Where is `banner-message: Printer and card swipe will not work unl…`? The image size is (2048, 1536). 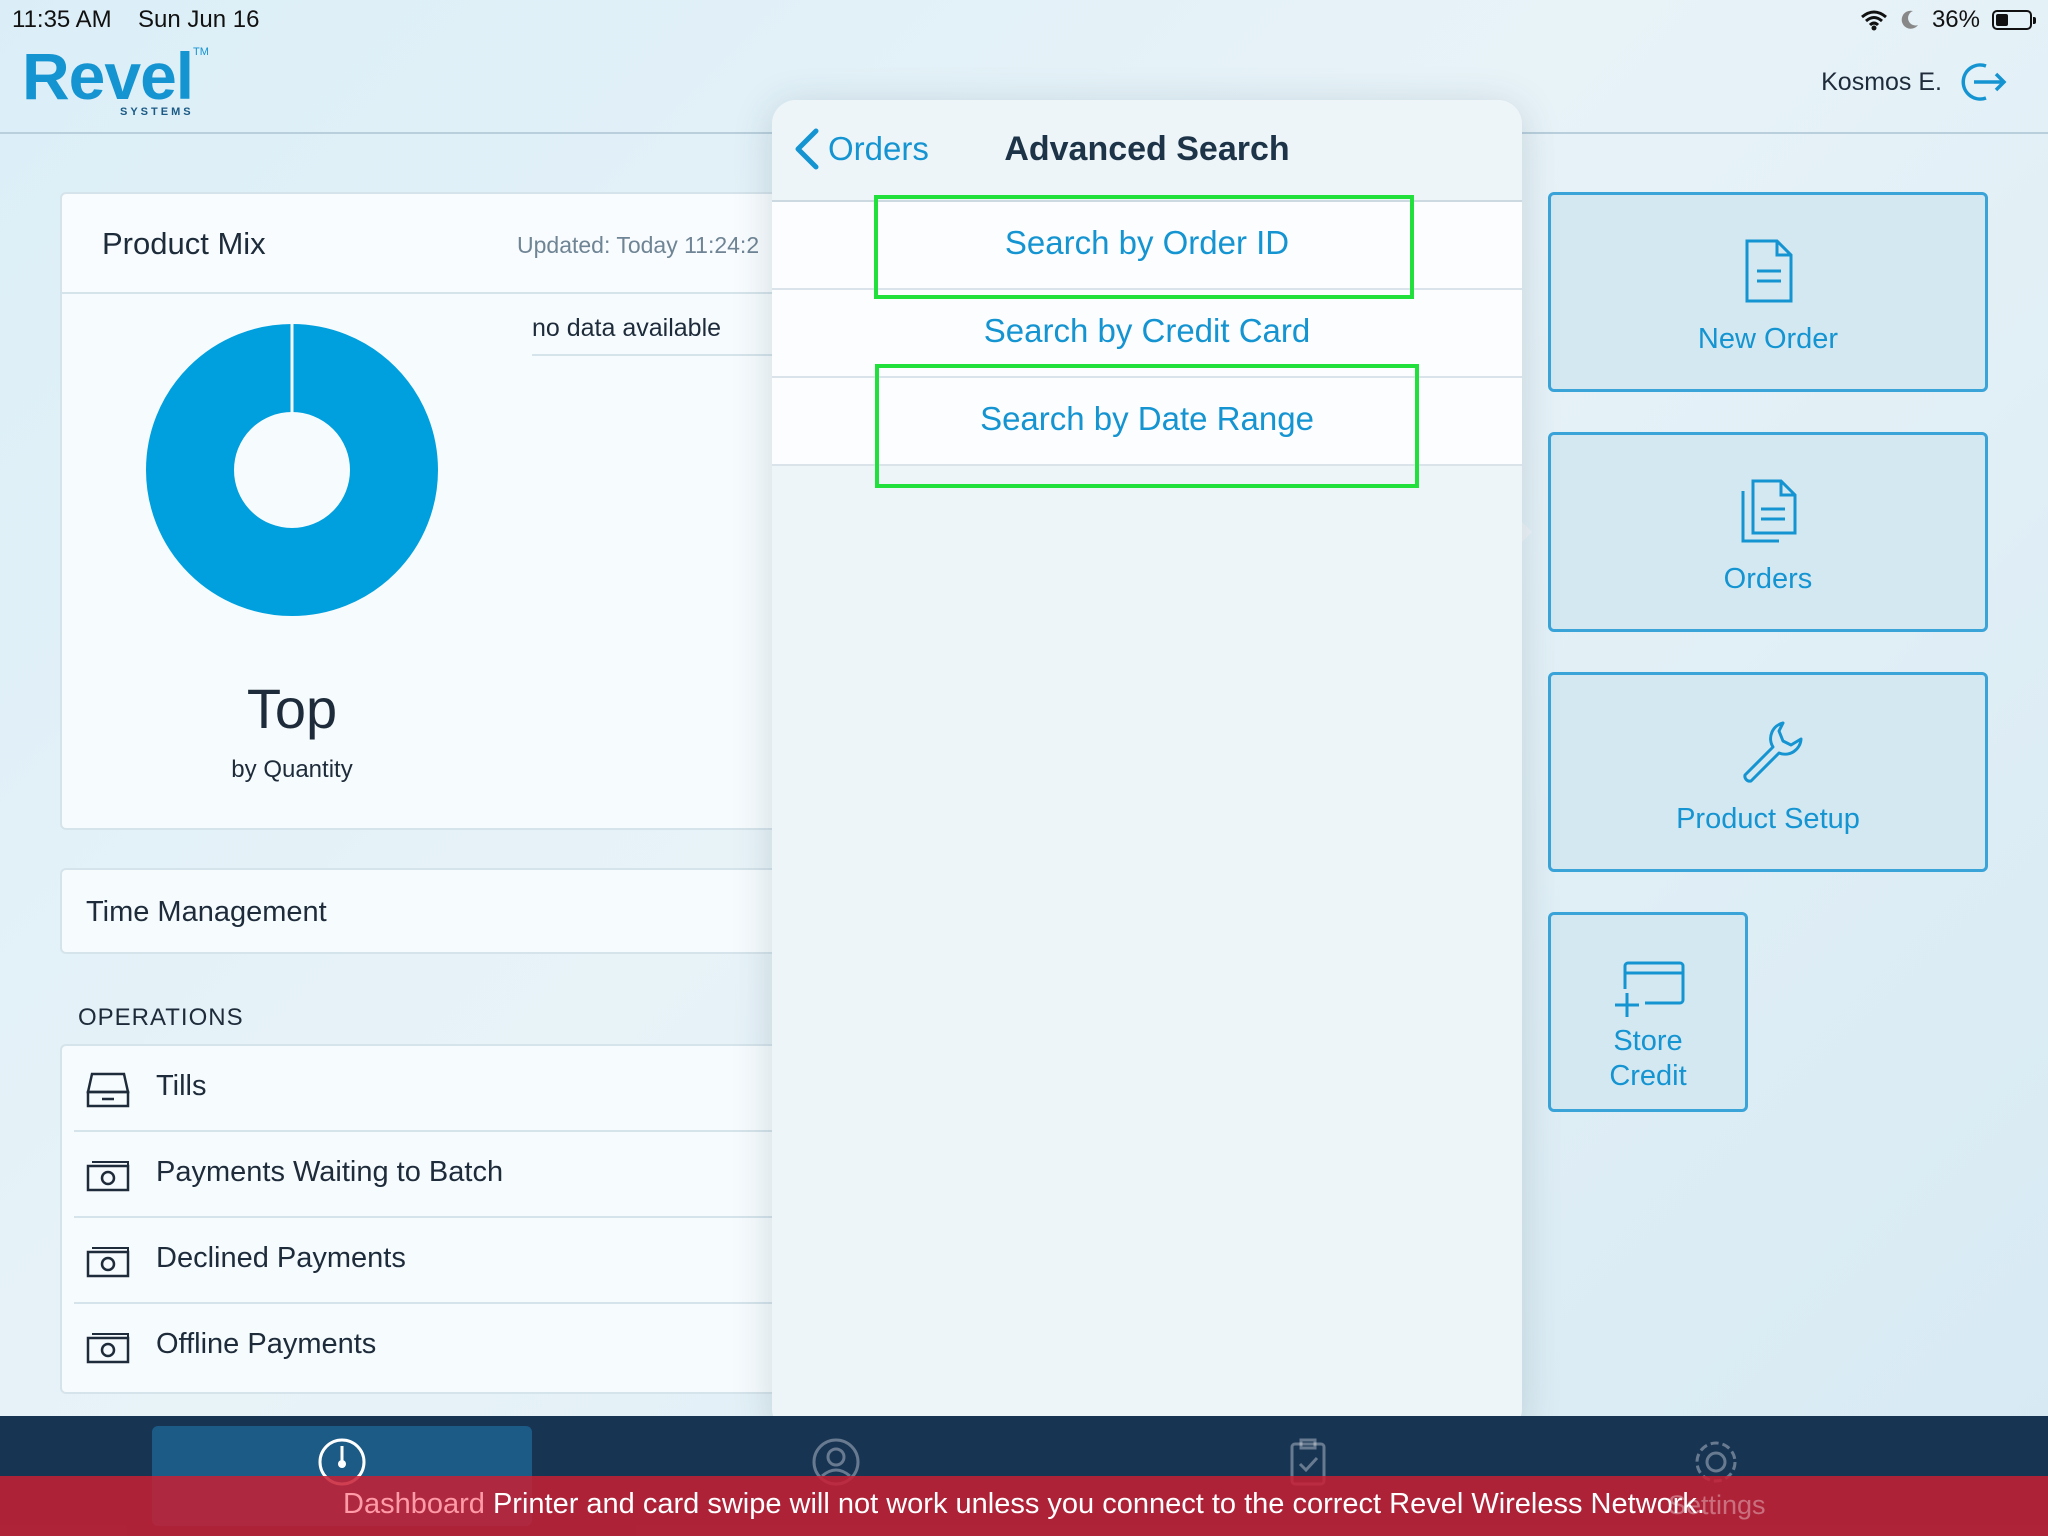
banner-message: Printer and card swipe will not work unl… is located at coordinates (1098, 1504).